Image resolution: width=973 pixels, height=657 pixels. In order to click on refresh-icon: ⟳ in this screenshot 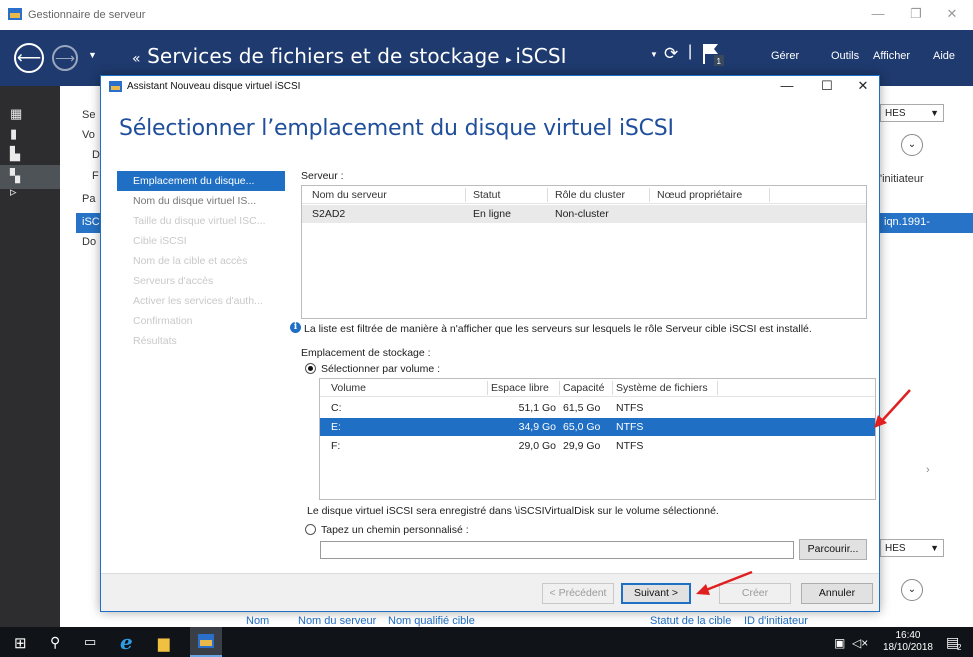, I will do `click(671, 54)`.